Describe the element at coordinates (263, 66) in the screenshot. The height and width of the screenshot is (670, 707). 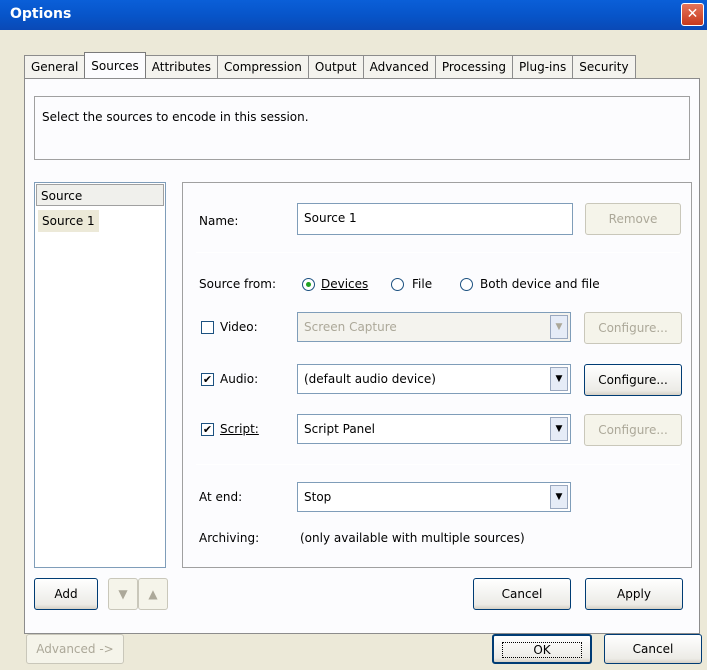
I see `tab-compression: Compression` at that location.